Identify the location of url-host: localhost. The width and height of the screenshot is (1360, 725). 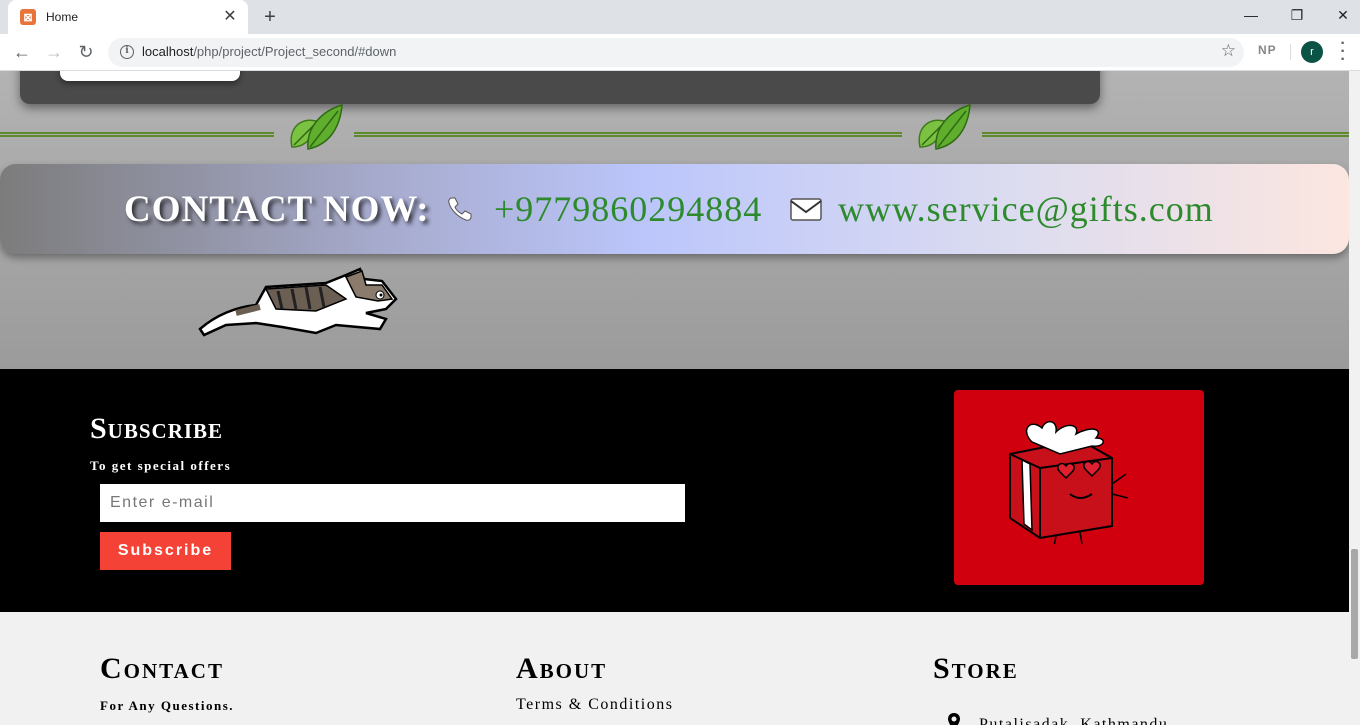
(168, 51).